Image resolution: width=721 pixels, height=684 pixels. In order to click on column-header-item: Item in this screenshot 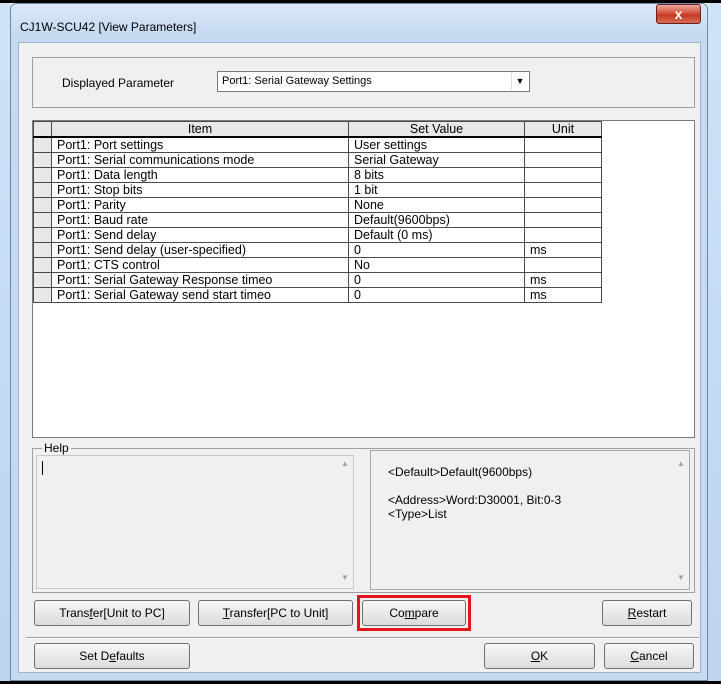, I will do `click(200, 129)`.